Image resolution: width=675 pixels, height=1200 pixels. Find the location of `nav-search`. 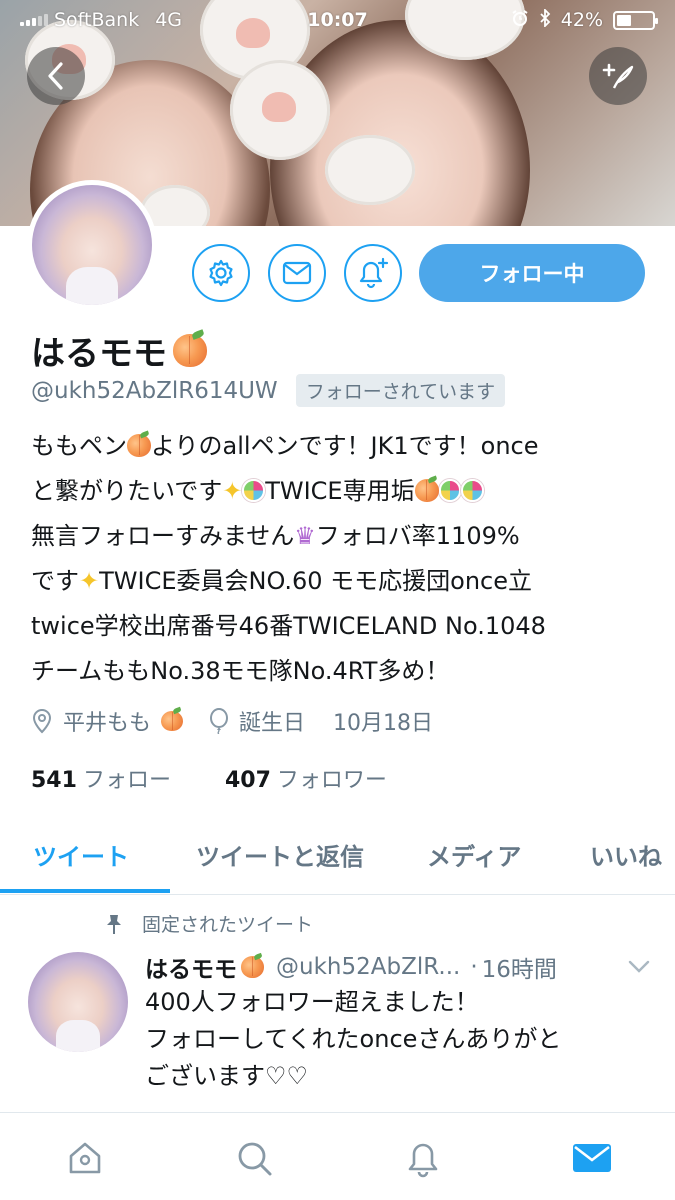

nav-search is located at coordinates (254, 1158).